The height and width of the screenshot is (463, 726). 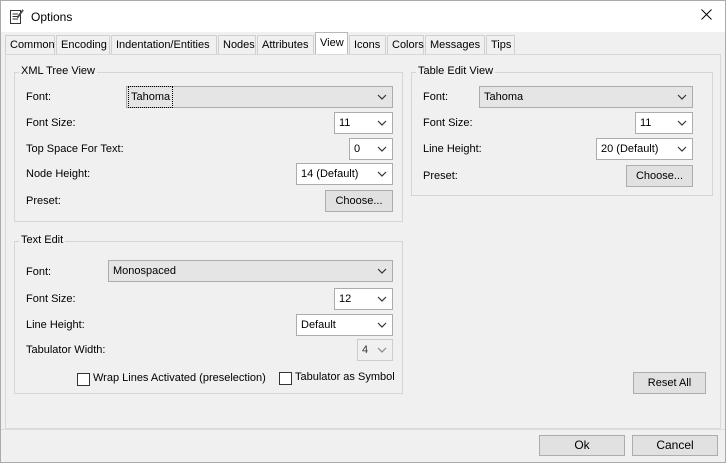 I want to click on table-line-height-select: 20 (Default), so click(x=644, y=149).